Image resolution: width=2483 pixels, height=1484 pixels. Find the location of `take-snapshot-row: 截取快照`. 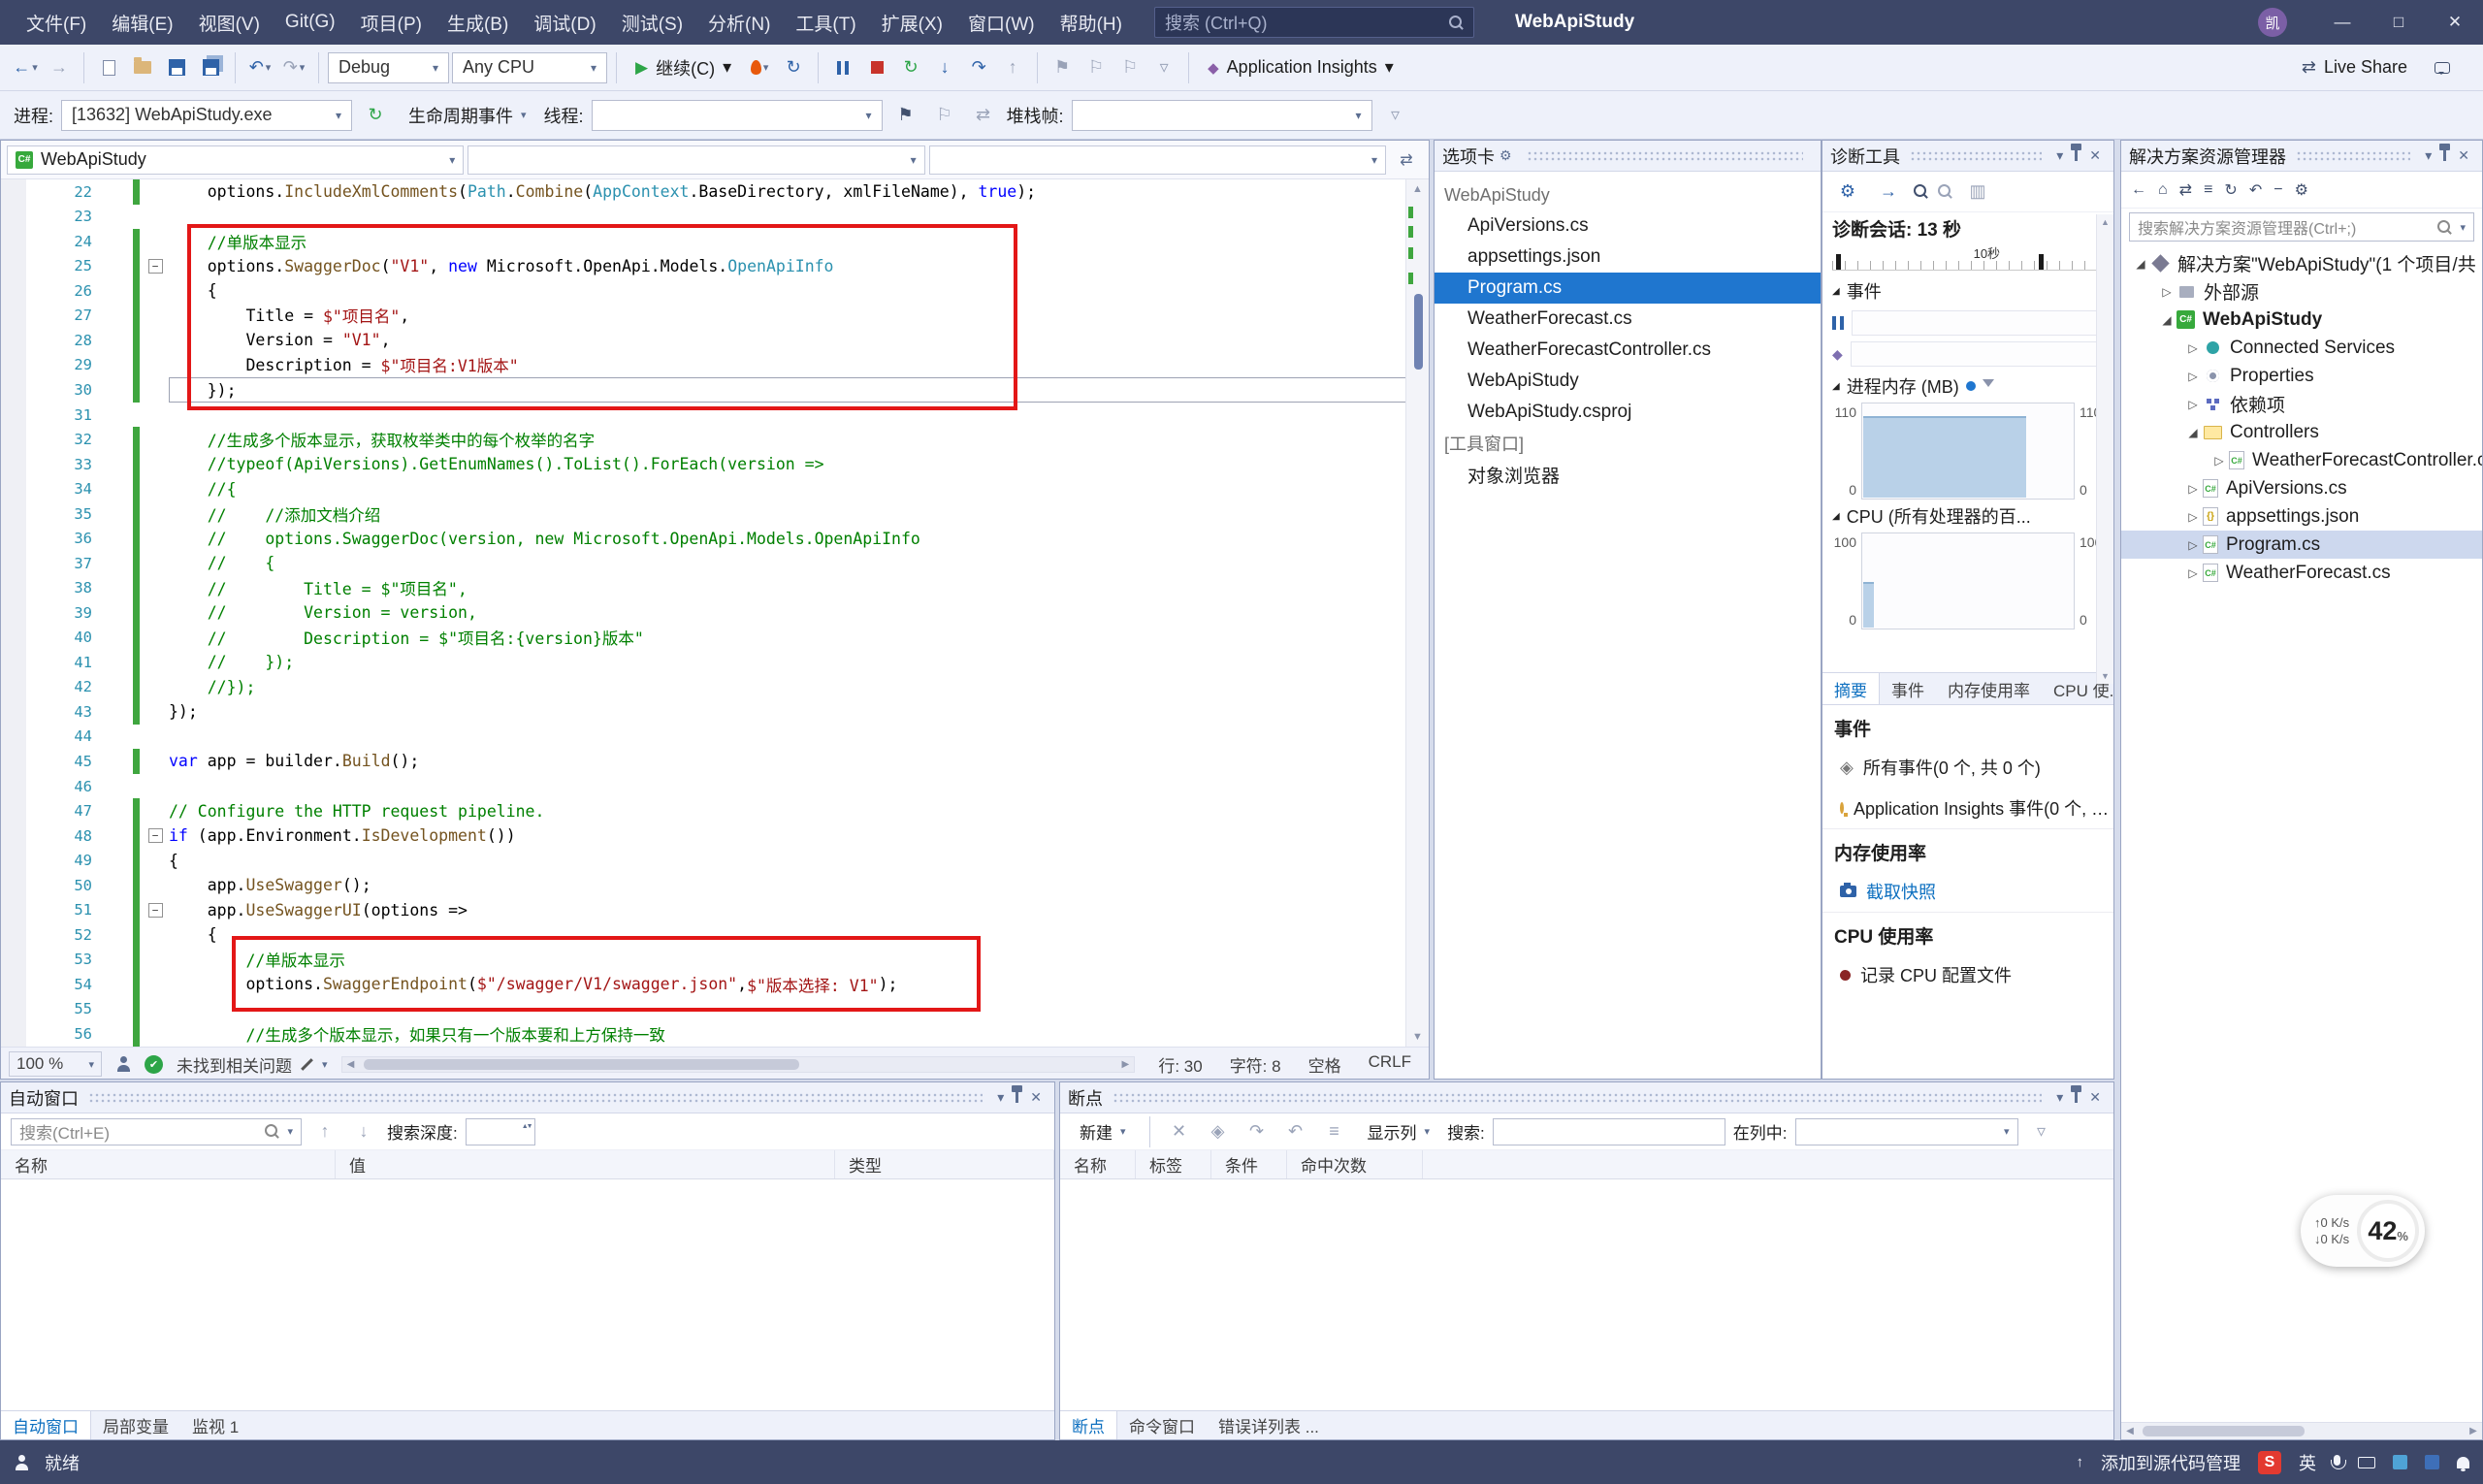

take-snapshot-row: 截取快照 is located at coordinates (1968, 891).